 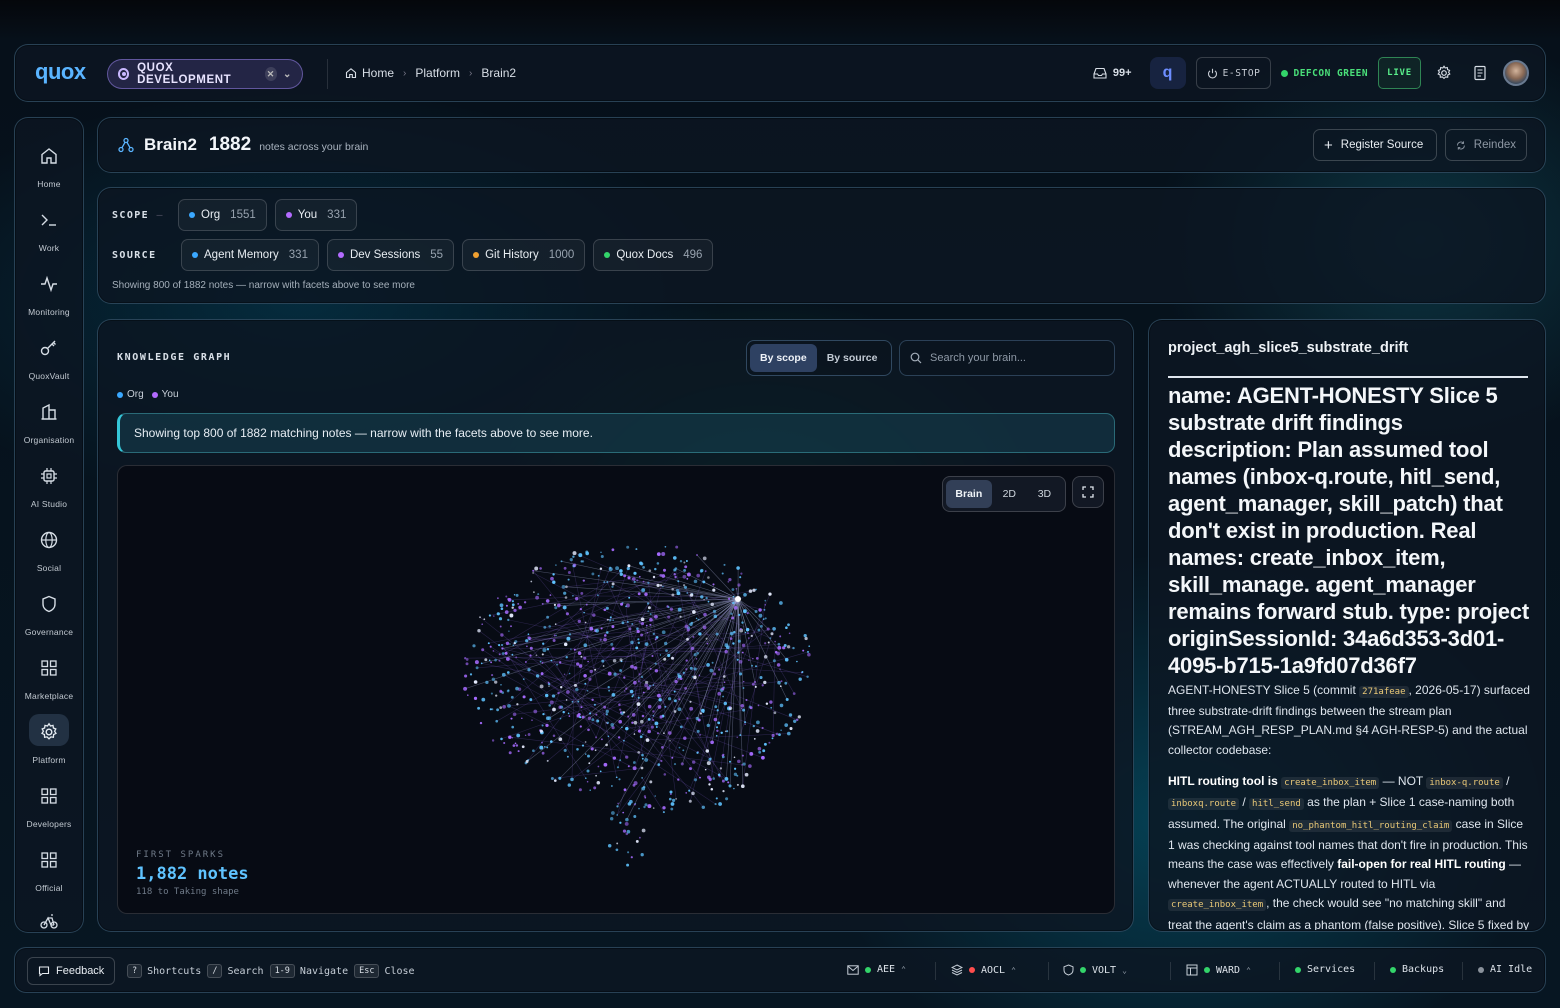 I want to click on graph-edge, so click(x=740, y=692).